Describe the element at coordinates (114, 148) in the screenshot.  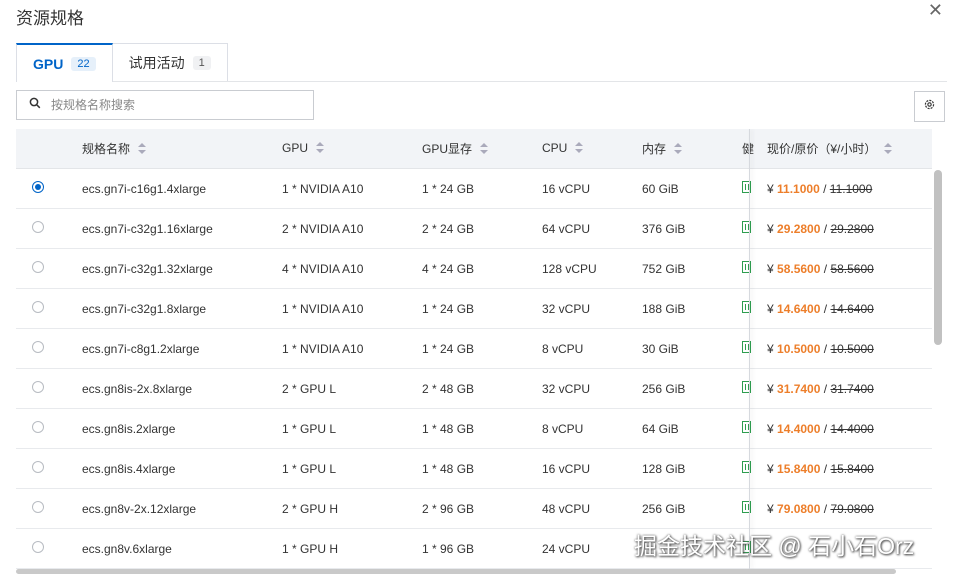
I see `column-header-name: 规格名称` at that location.